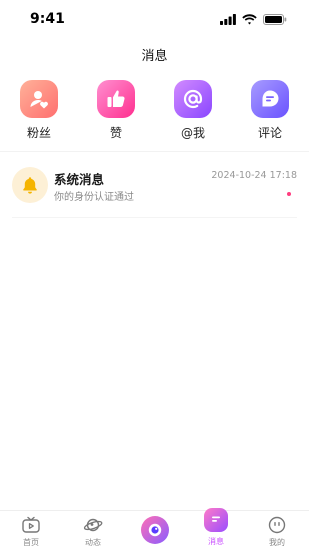 The width and height of the screenshot is (320, 550). I want to click on tab-messages: 消息, so click(216, 527).